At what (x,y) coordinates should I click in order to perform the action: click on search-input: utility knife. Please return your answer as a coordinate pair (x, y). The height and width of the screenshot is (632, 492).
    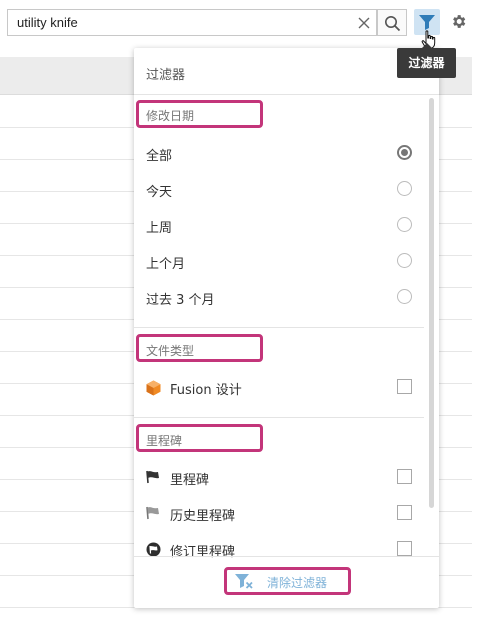
    Looking at the image, I should click on (192, 22).